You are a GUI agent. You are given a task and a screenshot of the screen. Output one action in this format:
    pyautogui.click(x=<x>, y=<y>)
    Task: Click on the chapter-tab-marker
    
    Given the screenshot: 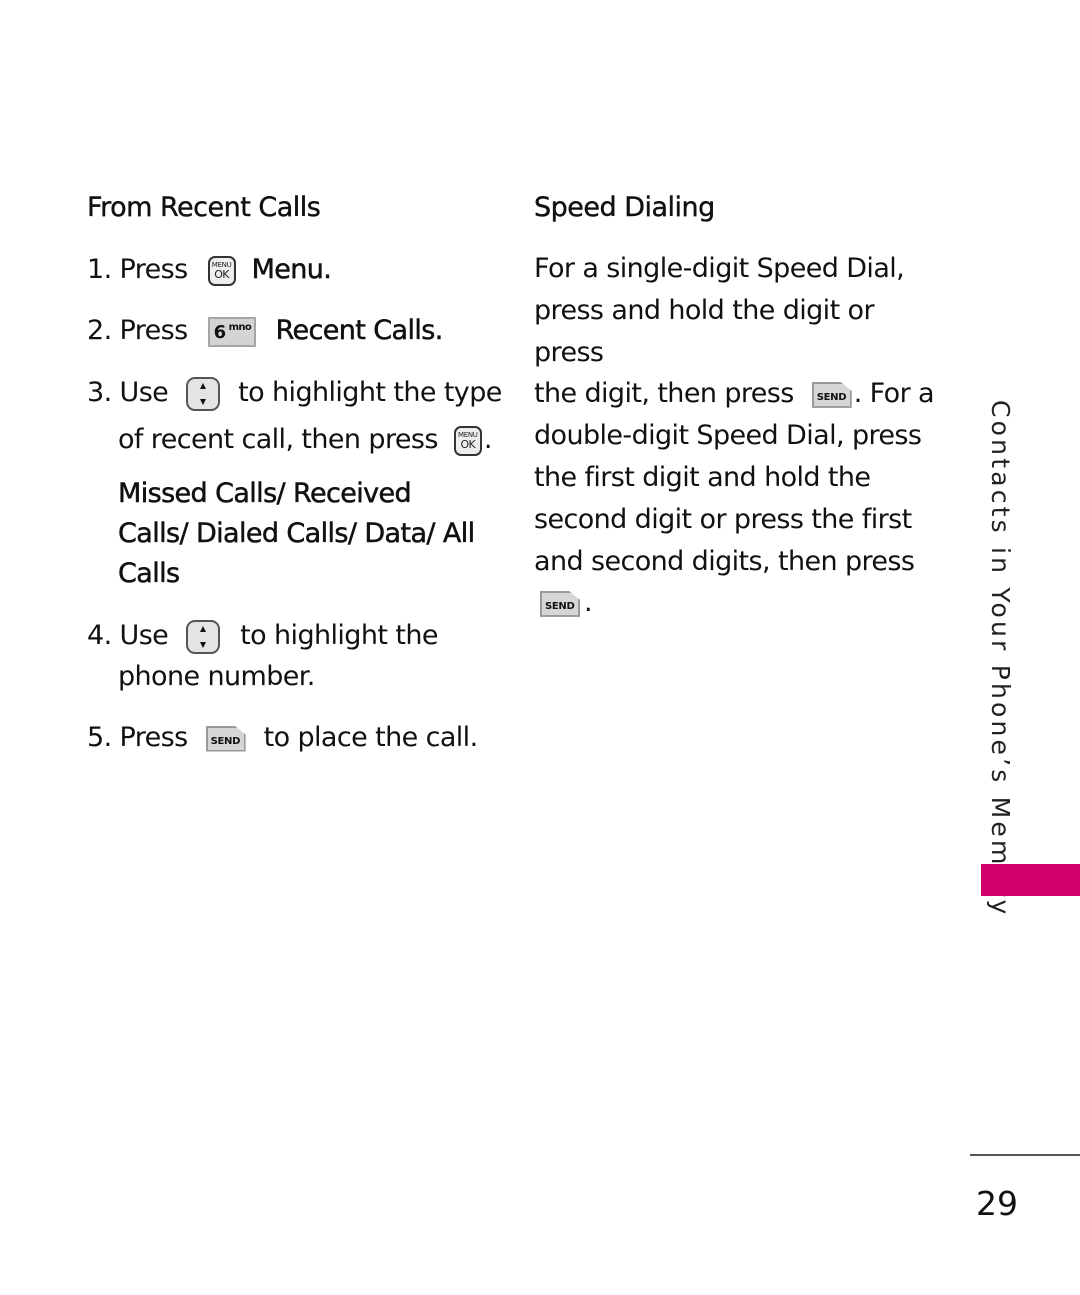 What is the action you would take?
    pyautogui.click(x=1030, y=880)
    